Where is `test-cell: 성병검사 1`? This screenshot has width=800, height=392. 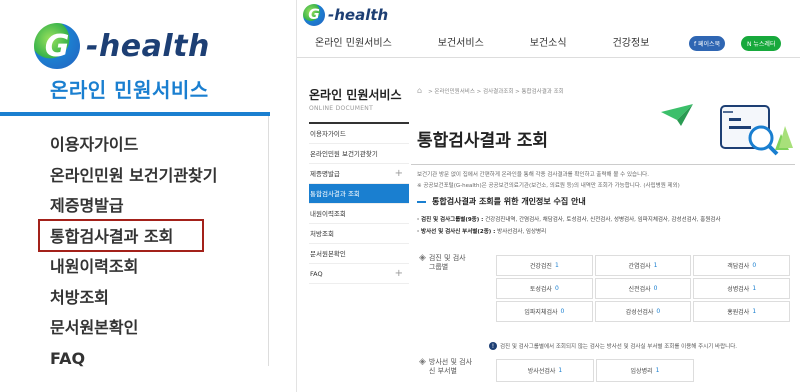
test-cell: 성병검사 1 is located at coordinates (742, 288).